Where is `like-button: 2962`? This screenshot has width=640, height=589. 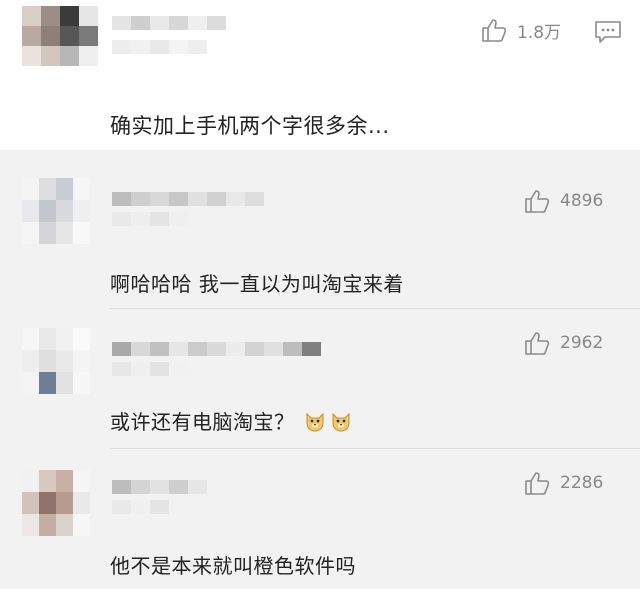 like-button: 2962 is located at coordinates (563, 343).